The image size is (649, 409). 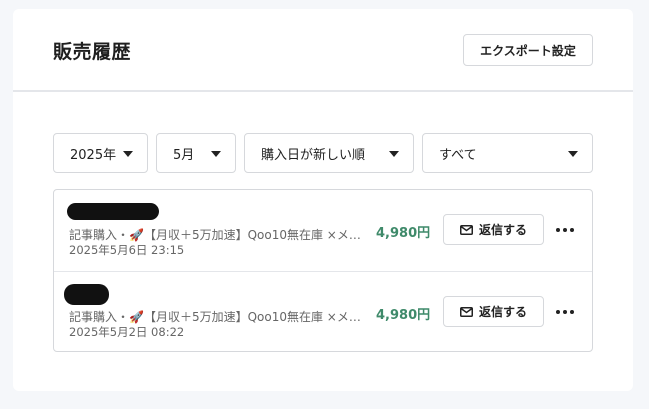 I want to click on purchase-date: 2025年5月6日 23:15, so click(x=127, y=250).